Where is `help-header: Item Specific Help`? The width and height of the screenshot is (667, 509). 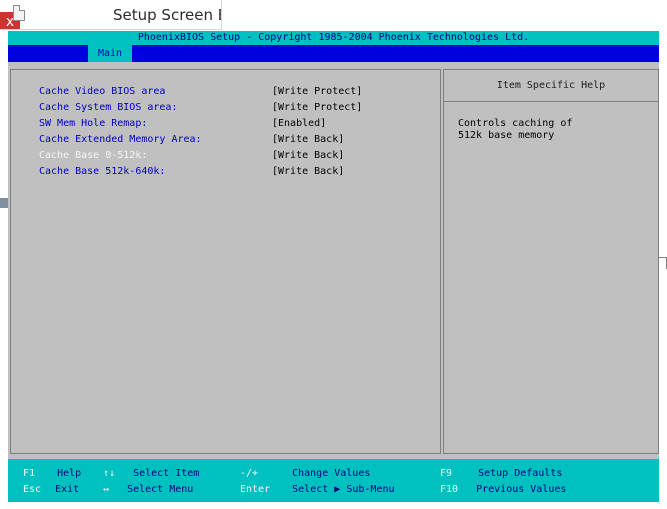 help-header: Item Specific Help is located at coordinates (551, 86).